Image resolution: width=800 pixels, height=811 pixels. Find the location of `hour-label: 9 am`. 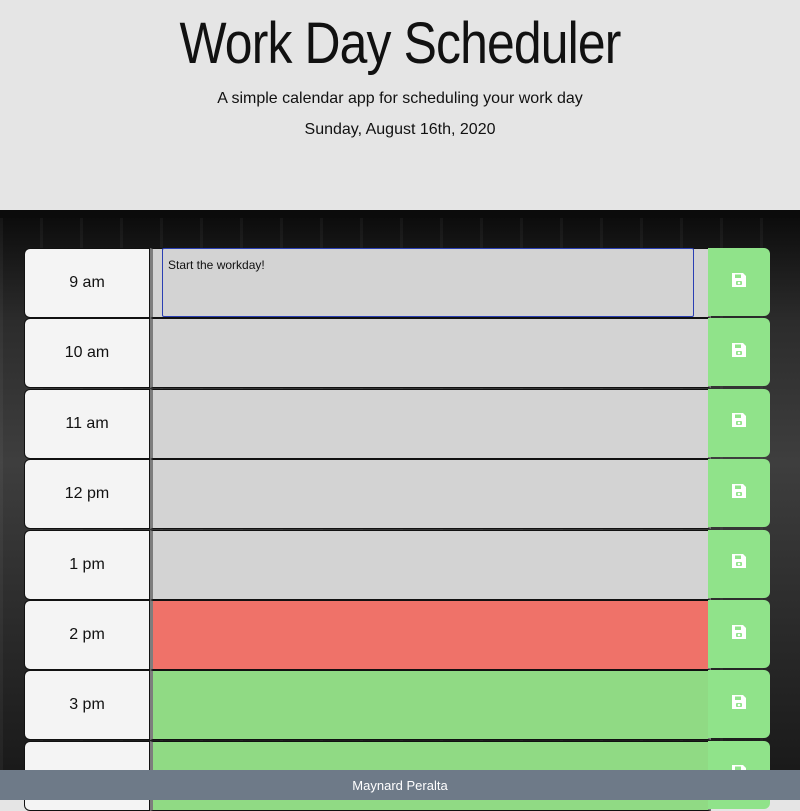

hour-label: 9 am is located at coordinates (87, 283).